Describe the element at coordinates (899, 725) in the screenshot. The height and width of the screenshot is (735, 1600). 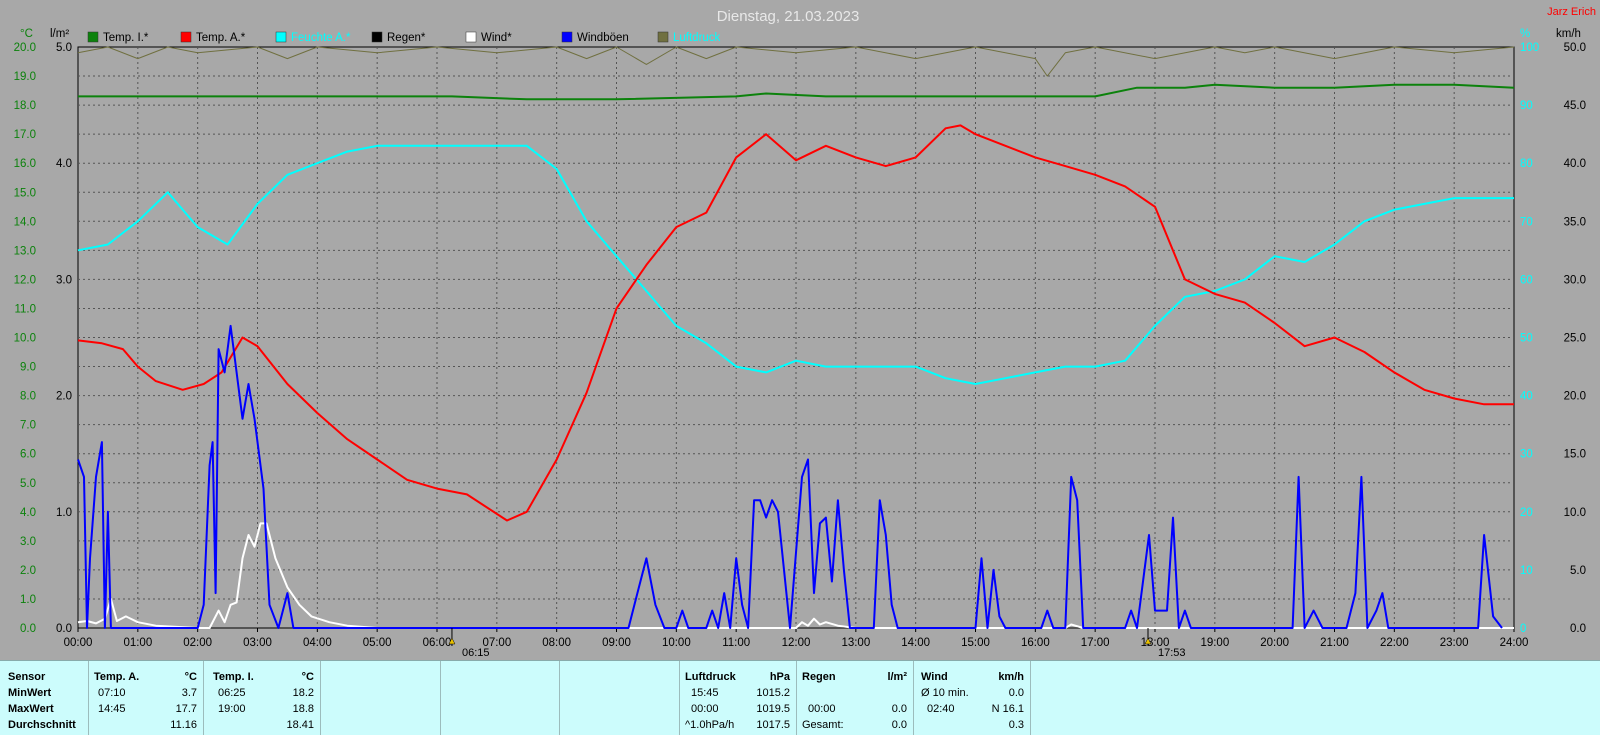
I see `rain-total-value: 0.0` at that location.